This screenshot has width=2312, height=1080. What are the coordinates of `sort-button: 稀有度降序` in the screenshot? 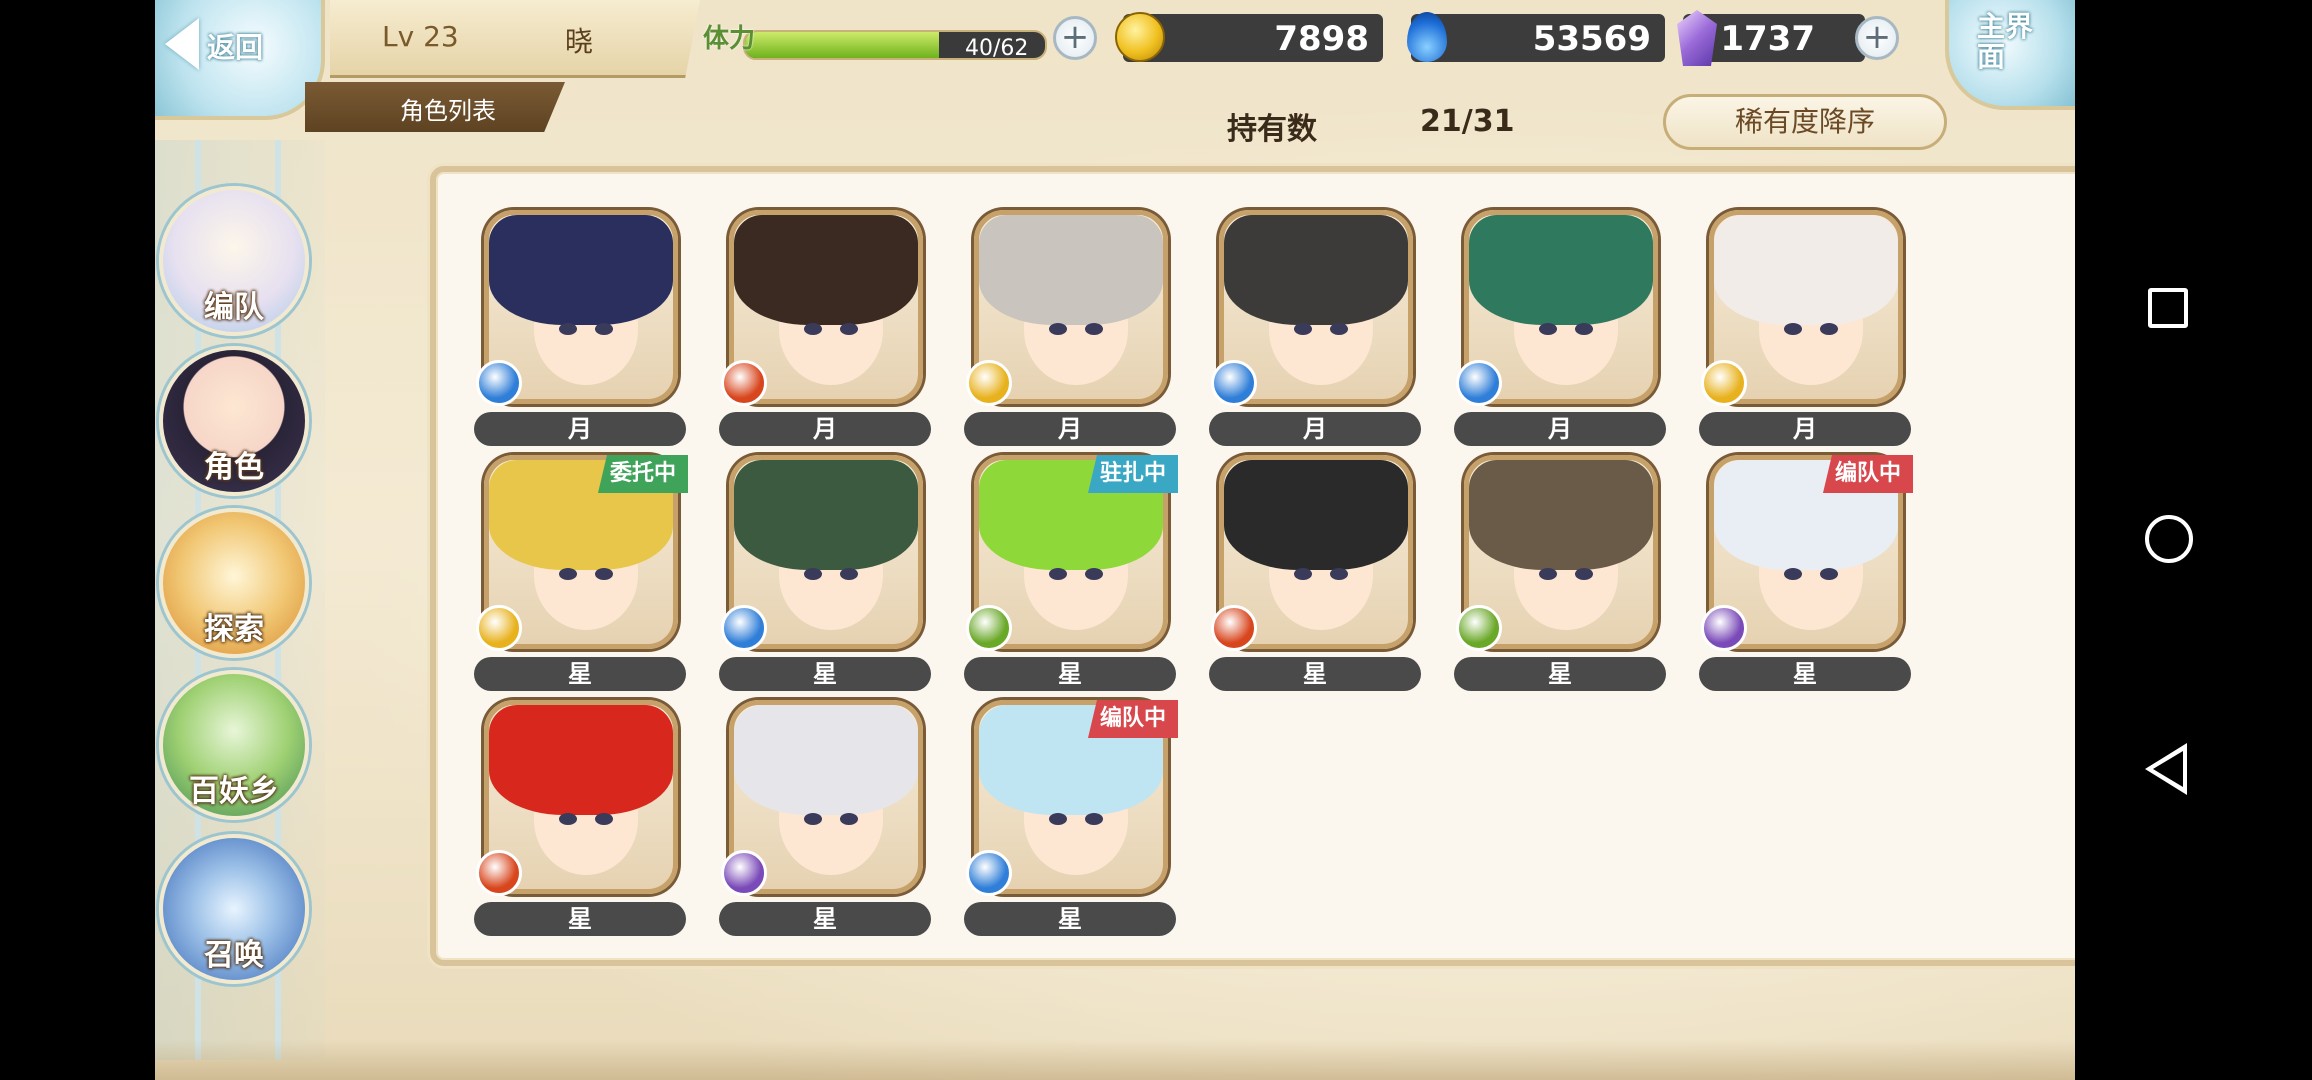 It's located at (1805, 122).